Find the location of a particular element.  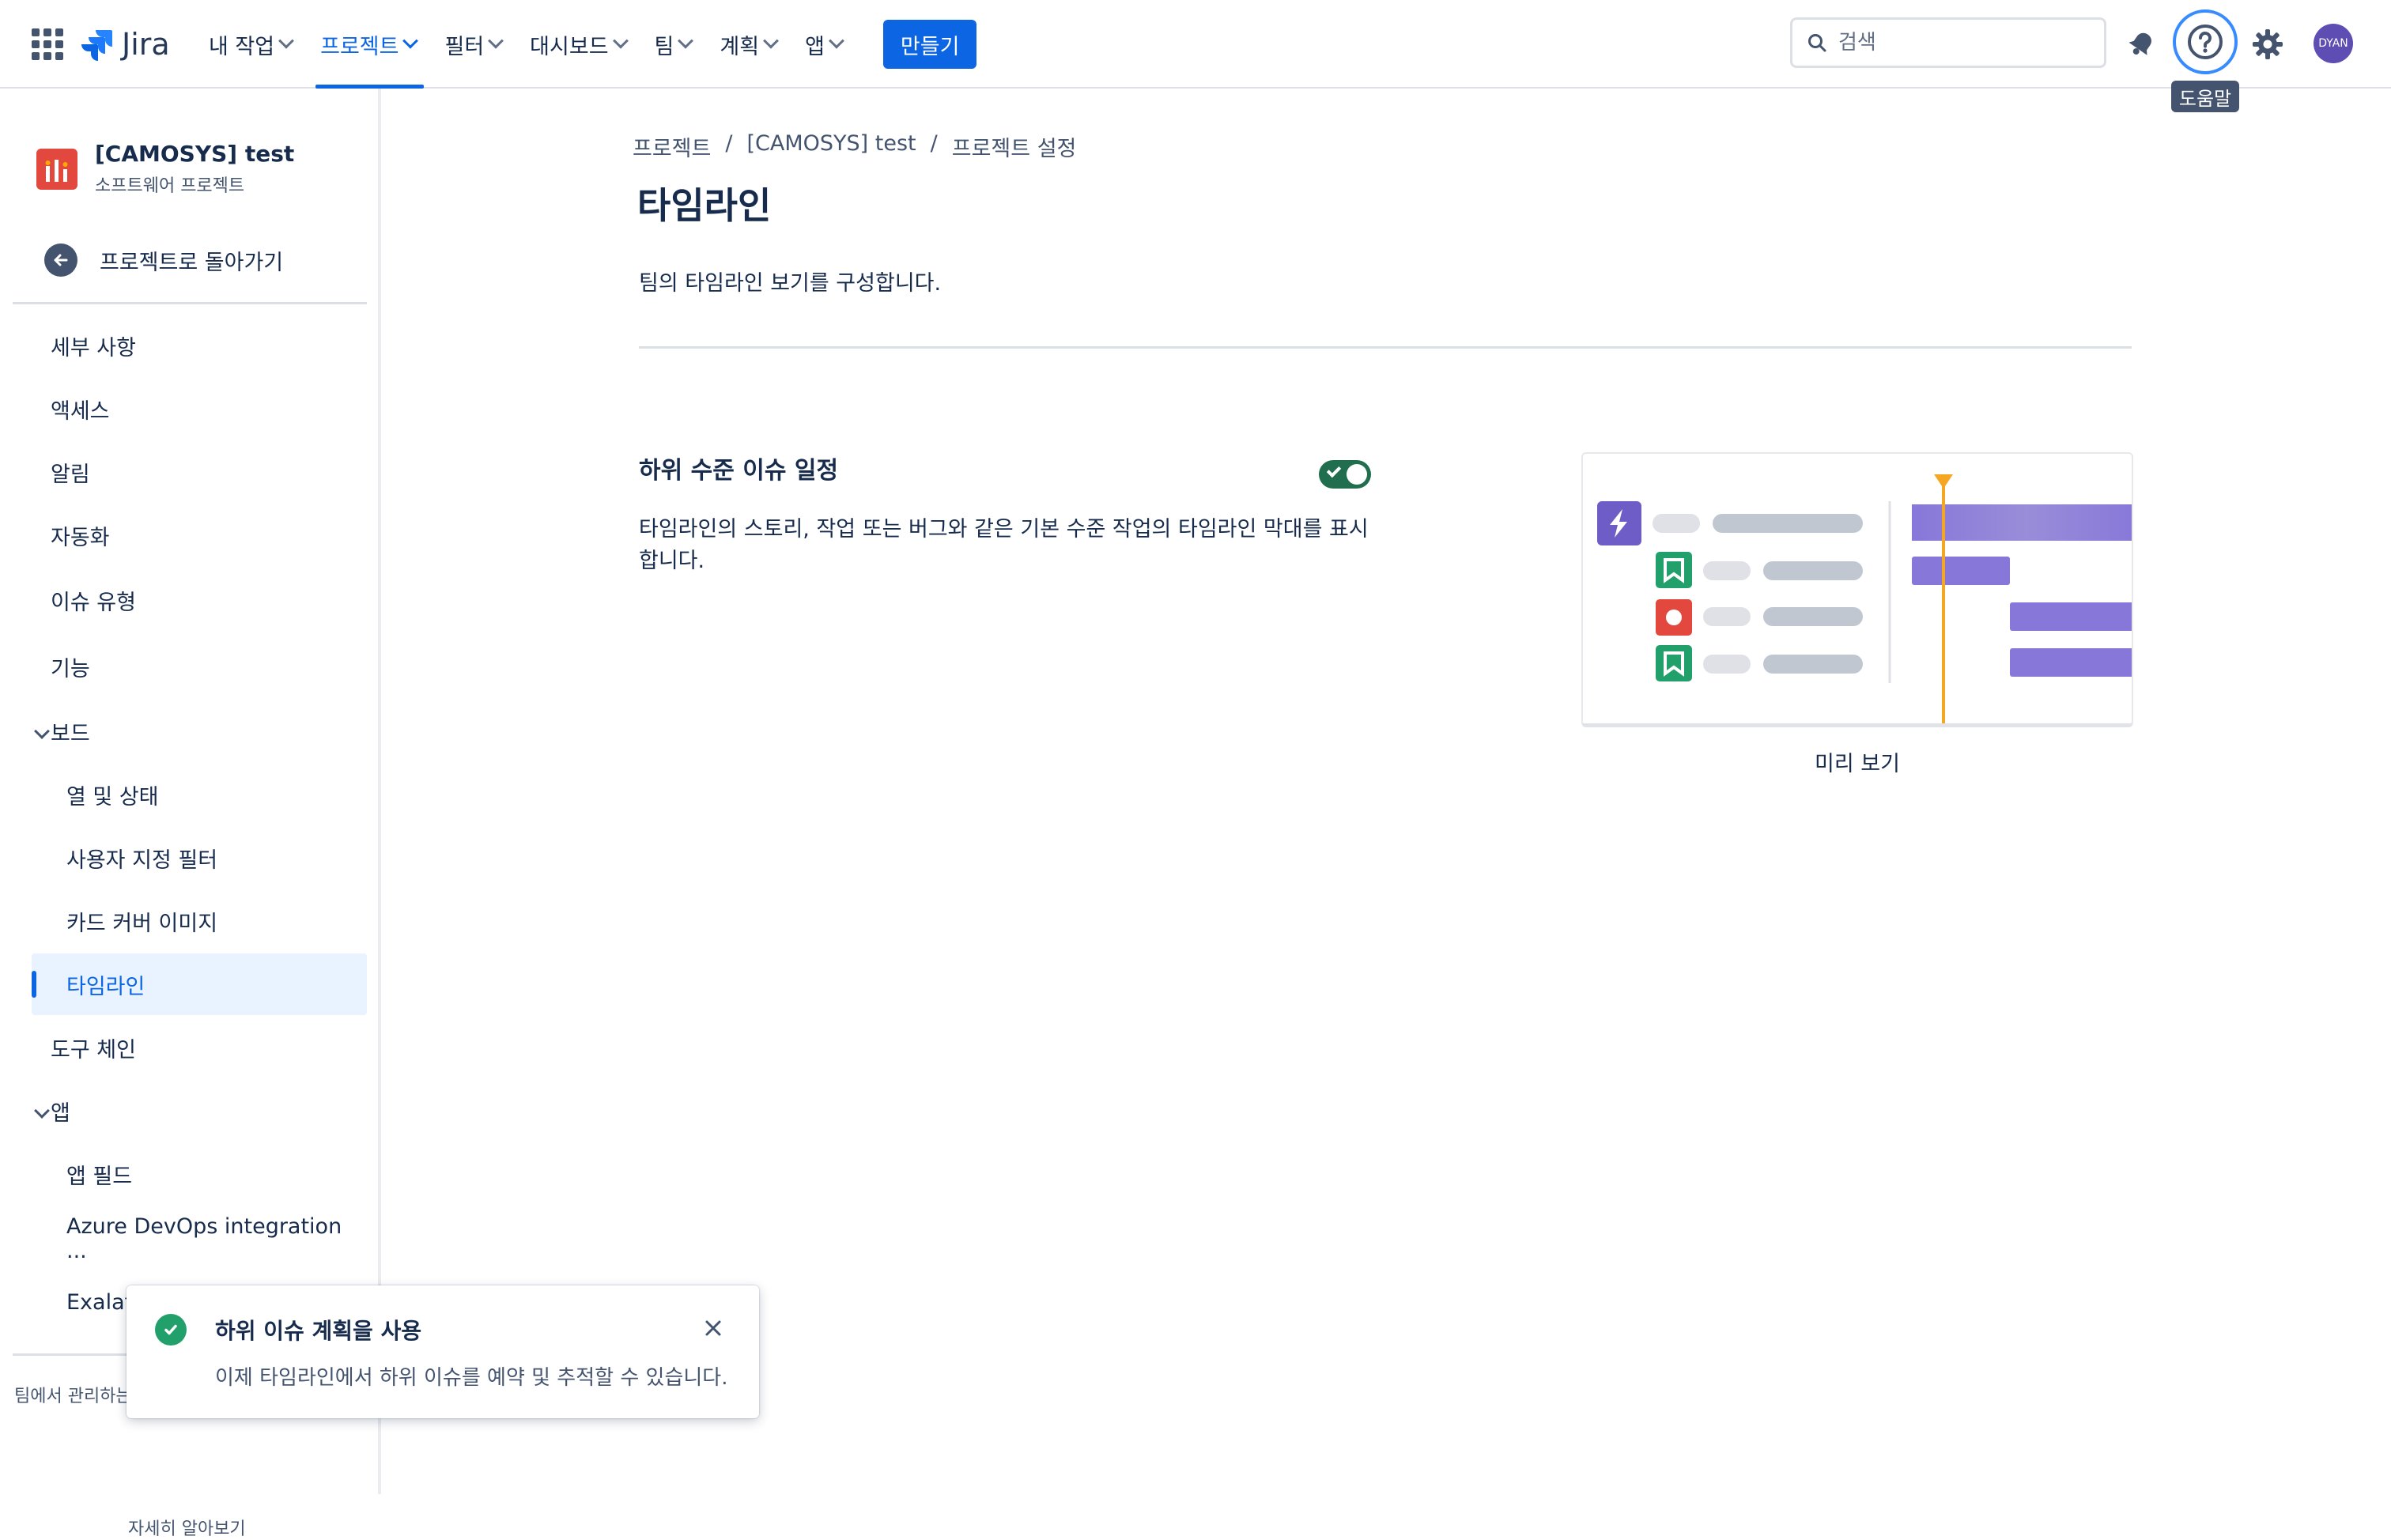

page-description: 팀의 타임라인 보기를 구성합니다. is located at coordinates (790, 283).